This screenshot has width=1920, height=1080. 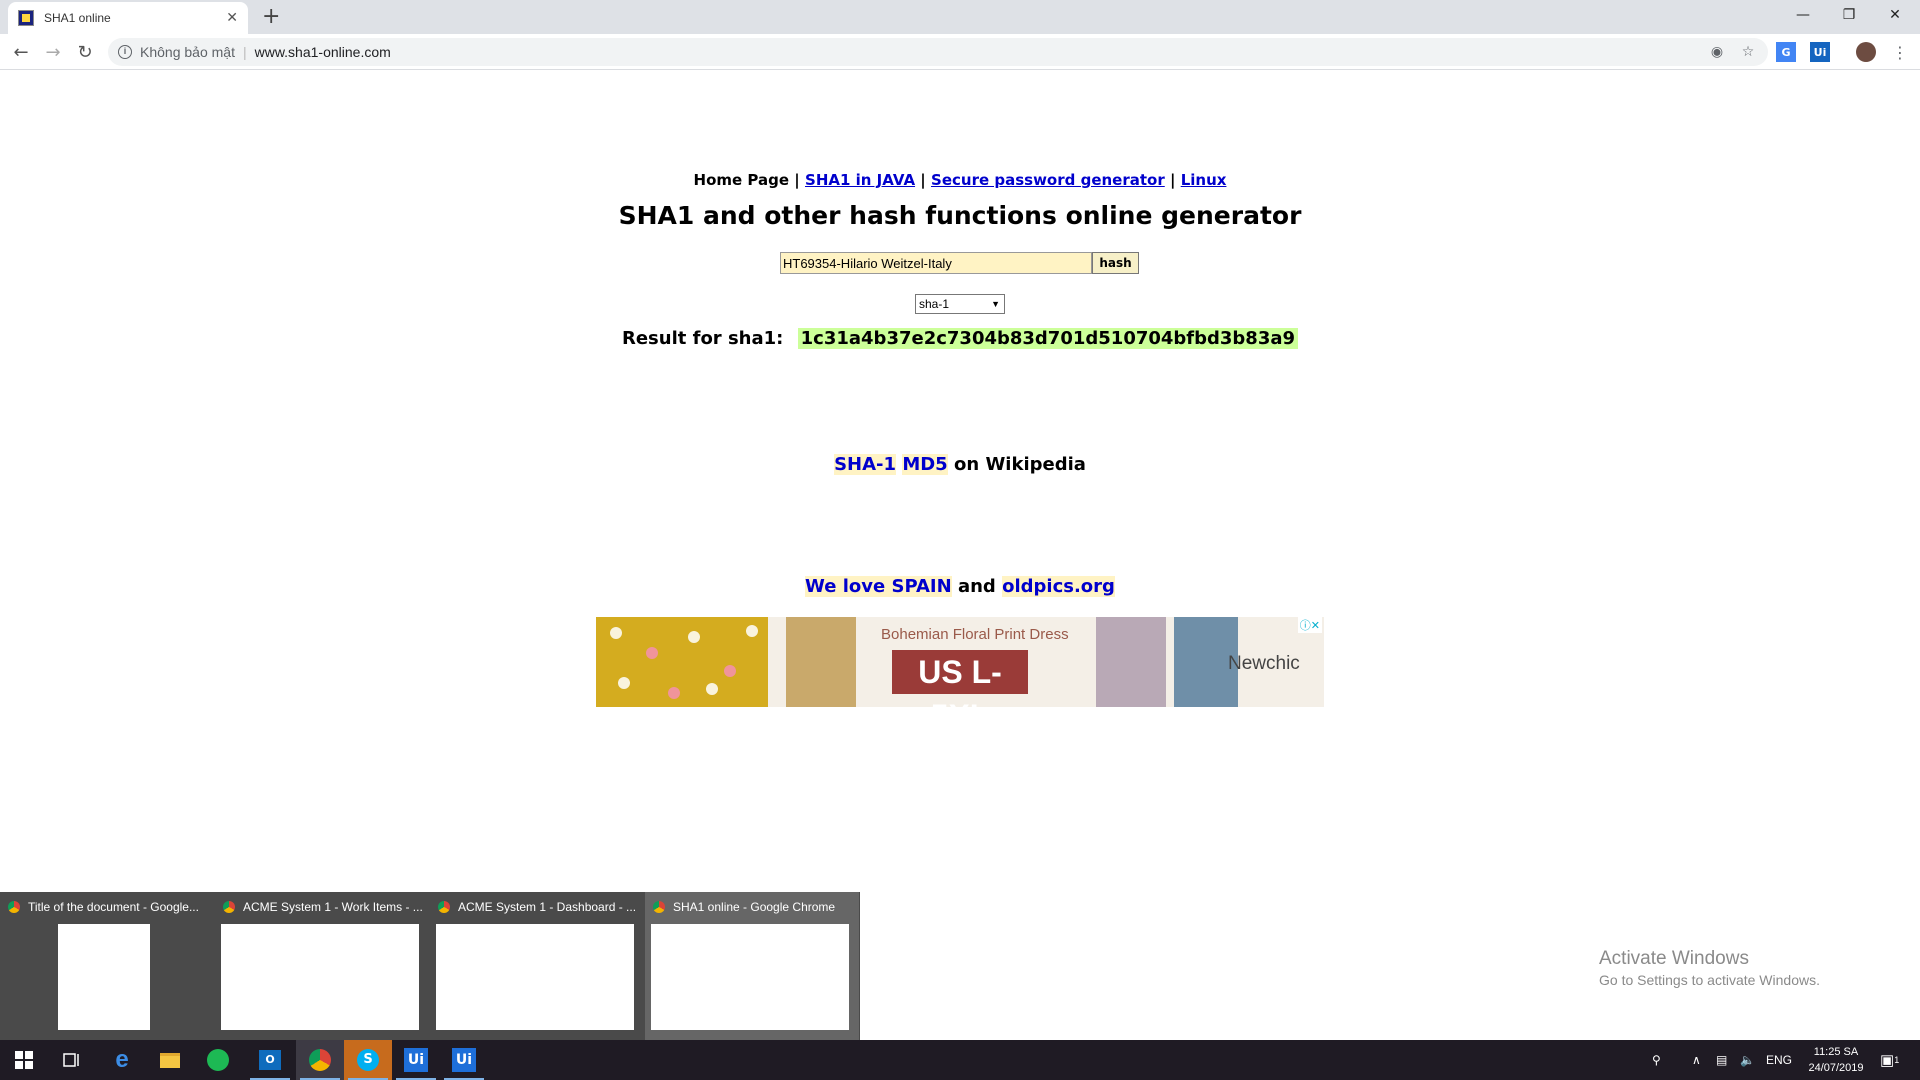 I want to click on notifications-icon: ▣ 1, so click(x=1889, y=1060).